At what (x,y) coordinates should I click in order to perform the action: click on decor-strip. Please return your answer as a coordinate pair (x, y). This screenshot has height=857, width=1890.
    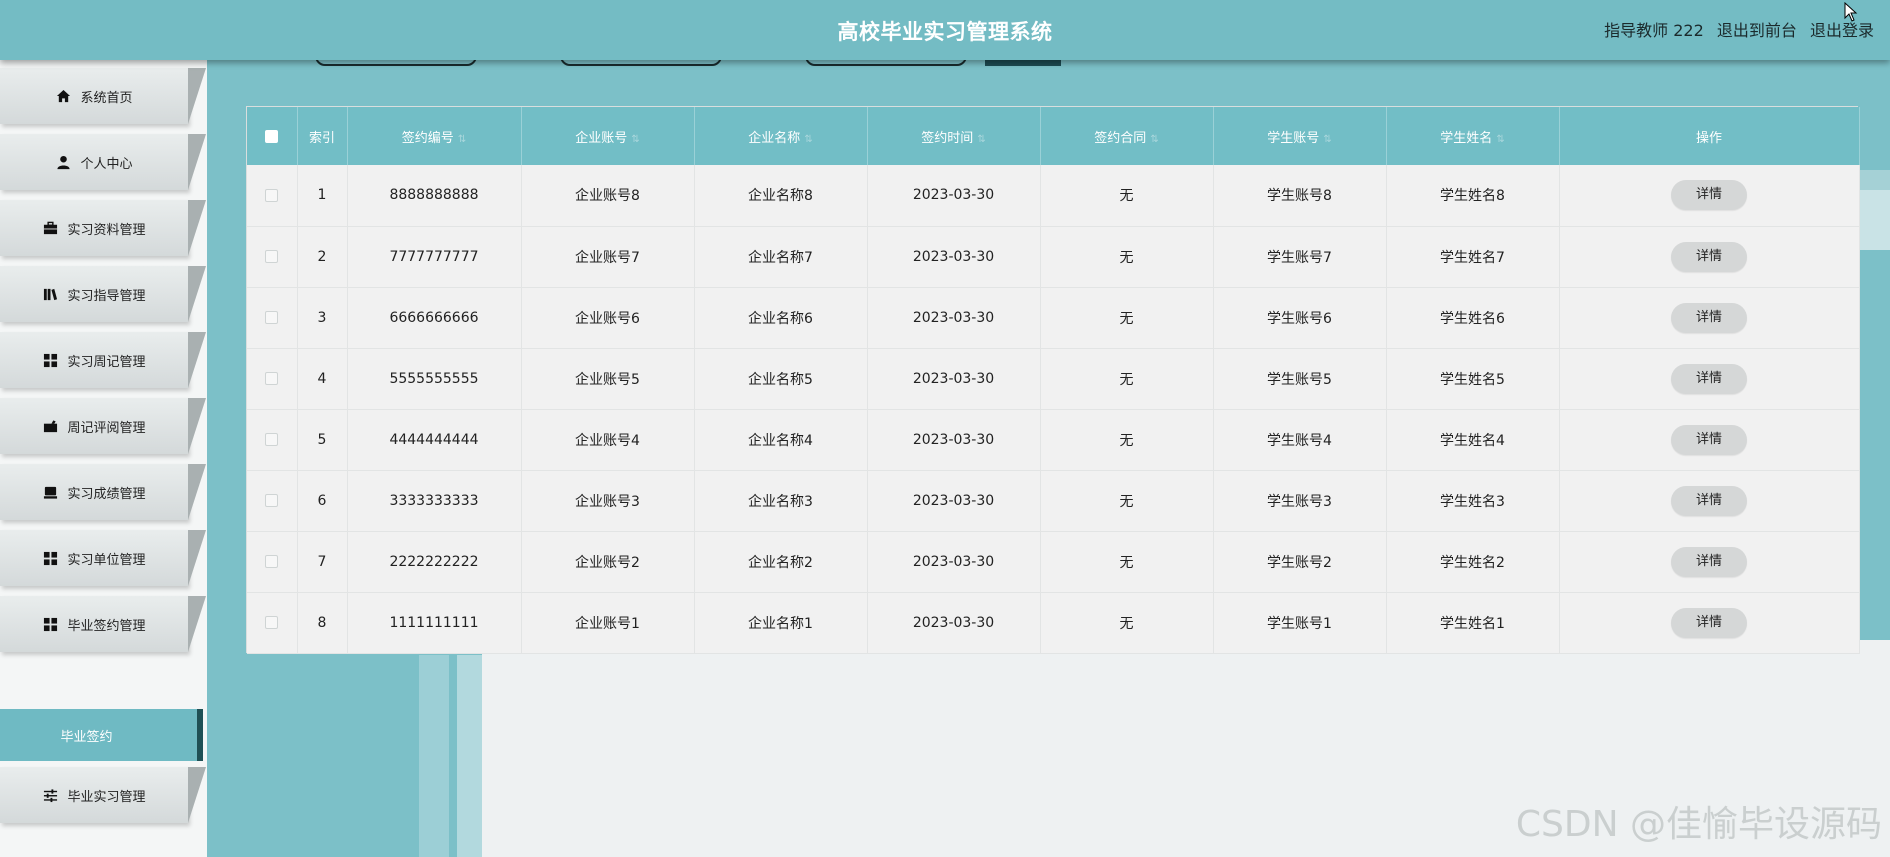
    Looking at the image, I should click on (1875, 220).